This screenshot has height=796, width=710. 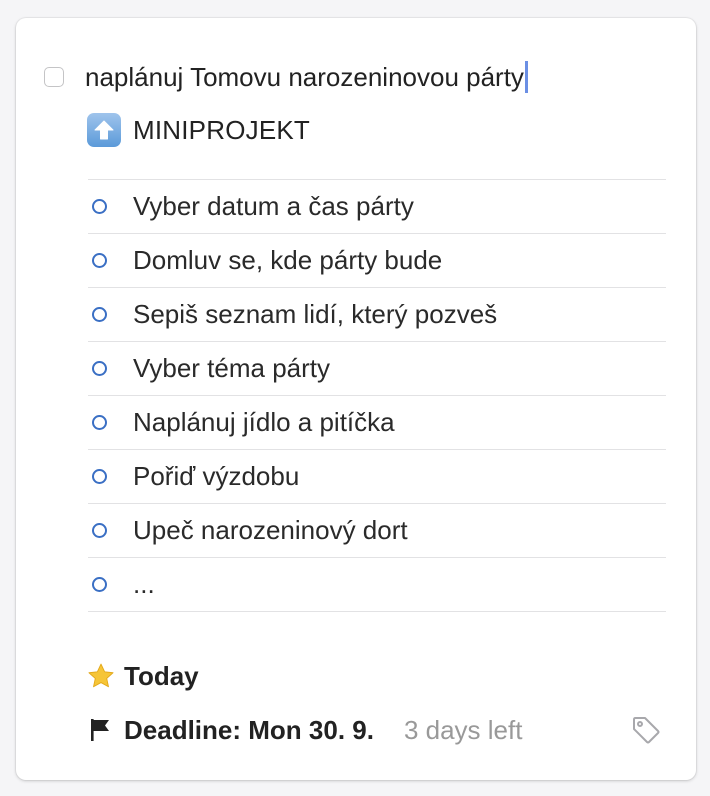 What do you see at coordinates (161, 675) in the screenshot?
I see `when-label: Today` at bounding box center [161, 675].